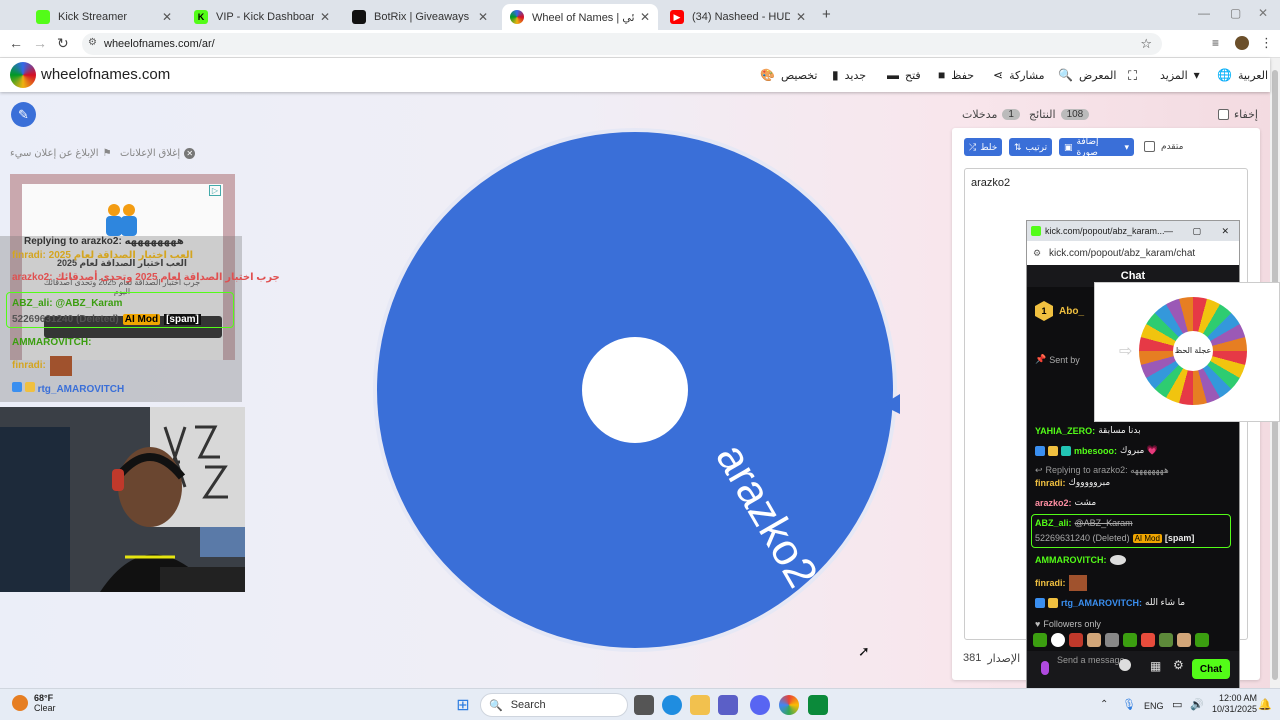 Image resolution: width=1280 pixels, height=720 pixels. Describe the element at coordinates (1101, 603) in the screenshot. I see `chat-username: rtg_AMAROVITCH:` at that location.